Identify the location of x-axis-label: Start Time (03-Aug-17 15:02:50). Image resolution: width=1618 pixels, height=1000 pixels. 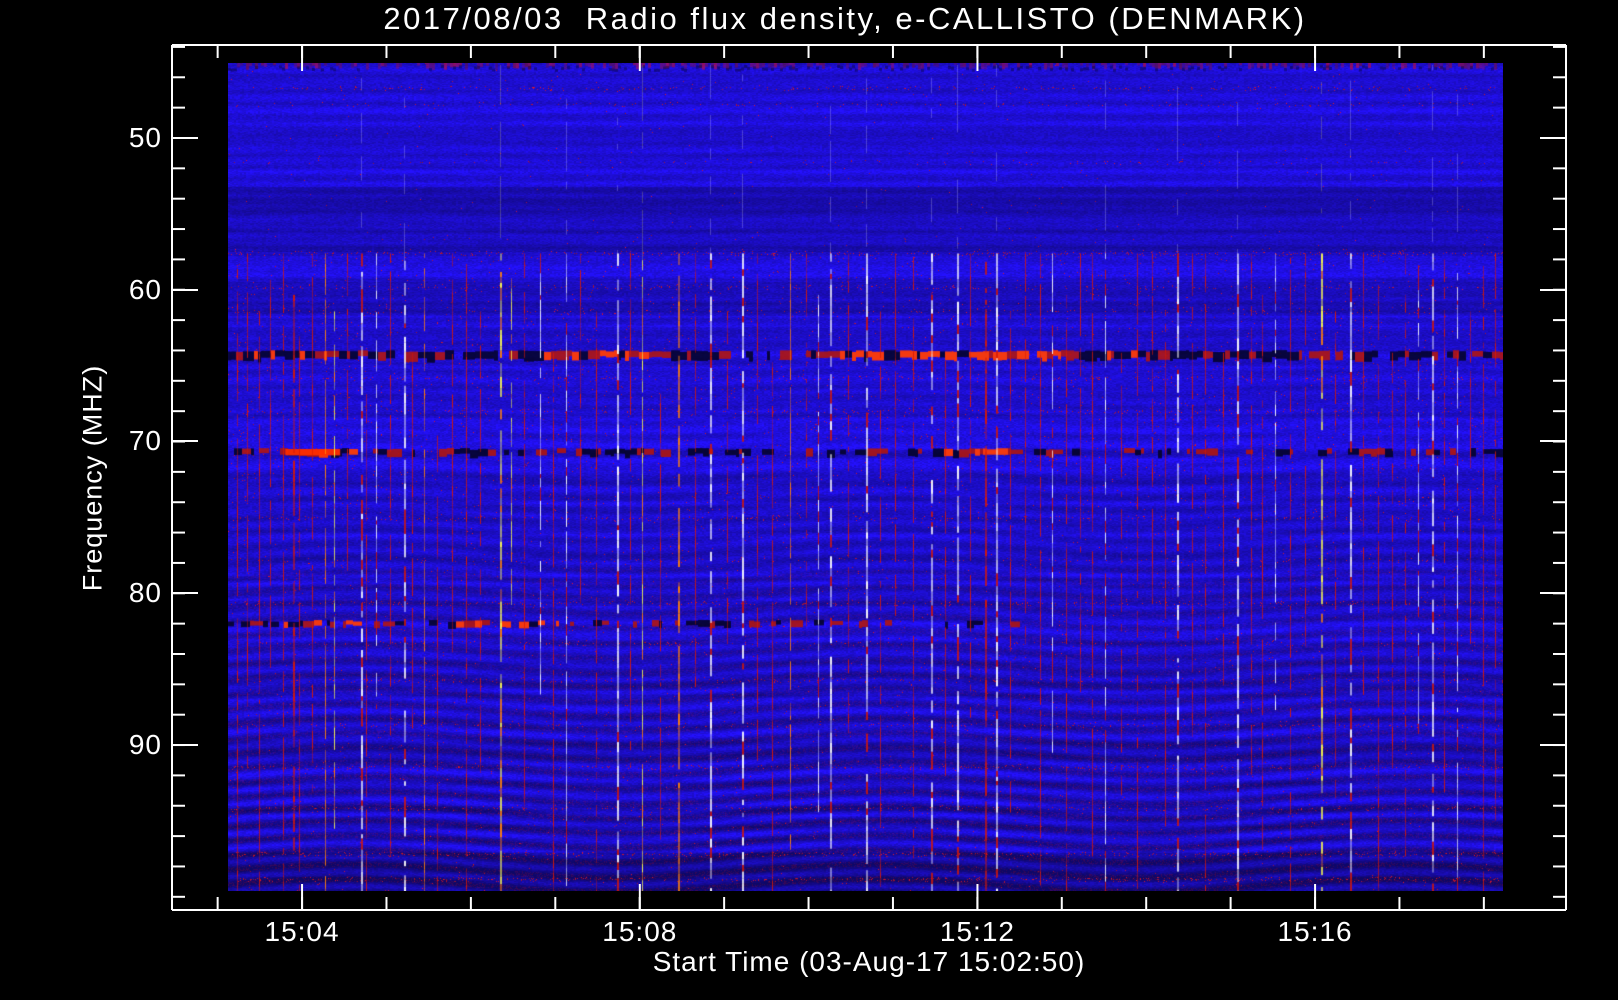
(869, 961).